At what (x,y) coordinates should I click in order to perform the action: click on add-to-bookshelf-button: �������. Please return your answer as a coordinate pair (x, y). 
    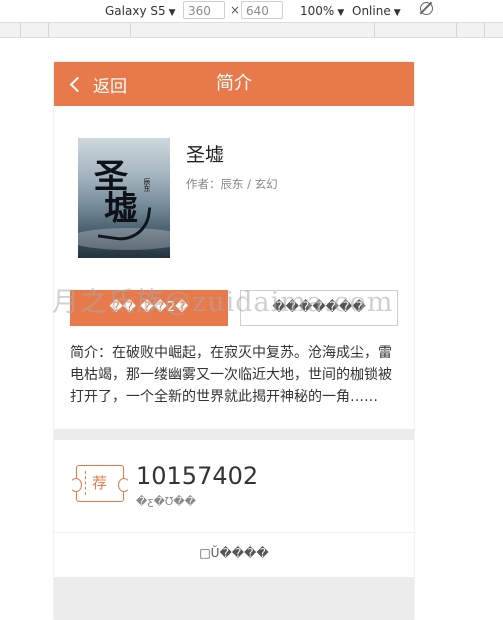
    Looking at the image, I should click on (319, 308).